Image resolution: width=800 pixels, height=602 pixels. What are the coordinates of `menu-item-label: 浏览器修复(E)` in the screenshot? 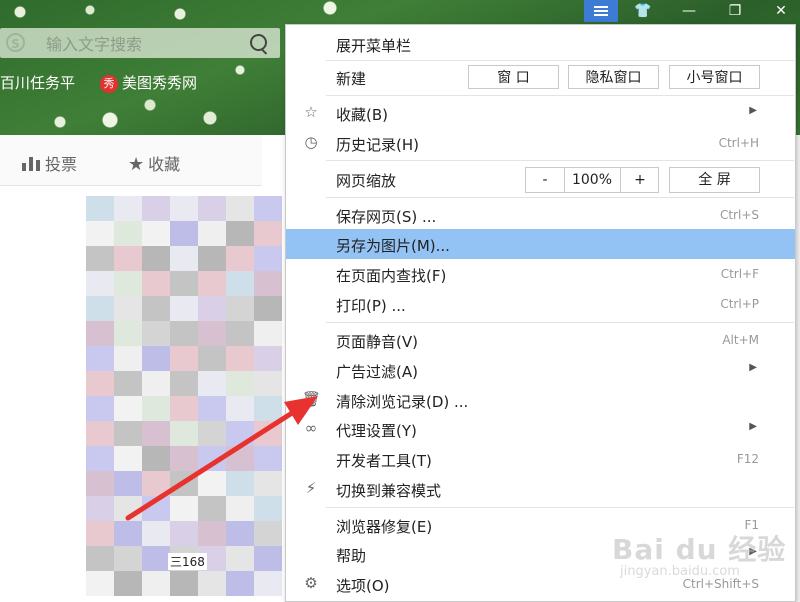 It's located at (384, 527).